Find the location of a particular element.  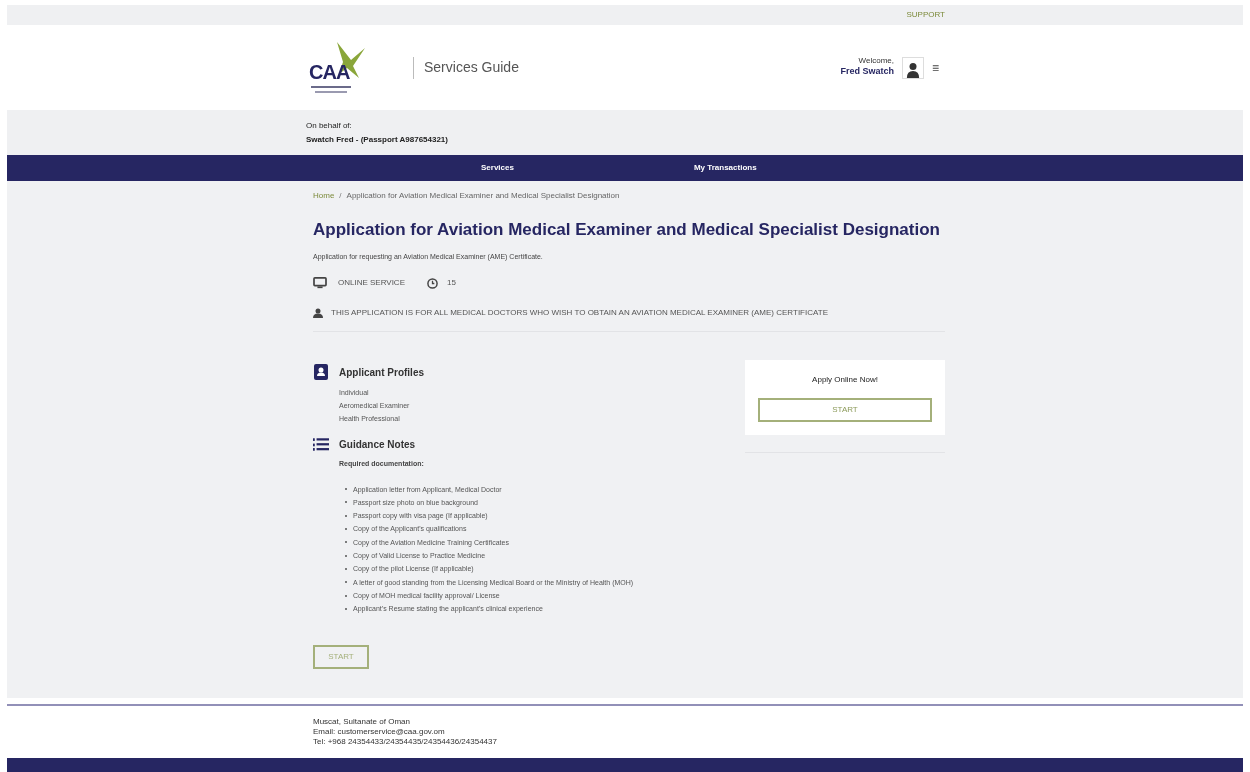

page-title: Application for Aviation Medical Examiner and Medical Specialist Designation is located at coordinates (627, 230).